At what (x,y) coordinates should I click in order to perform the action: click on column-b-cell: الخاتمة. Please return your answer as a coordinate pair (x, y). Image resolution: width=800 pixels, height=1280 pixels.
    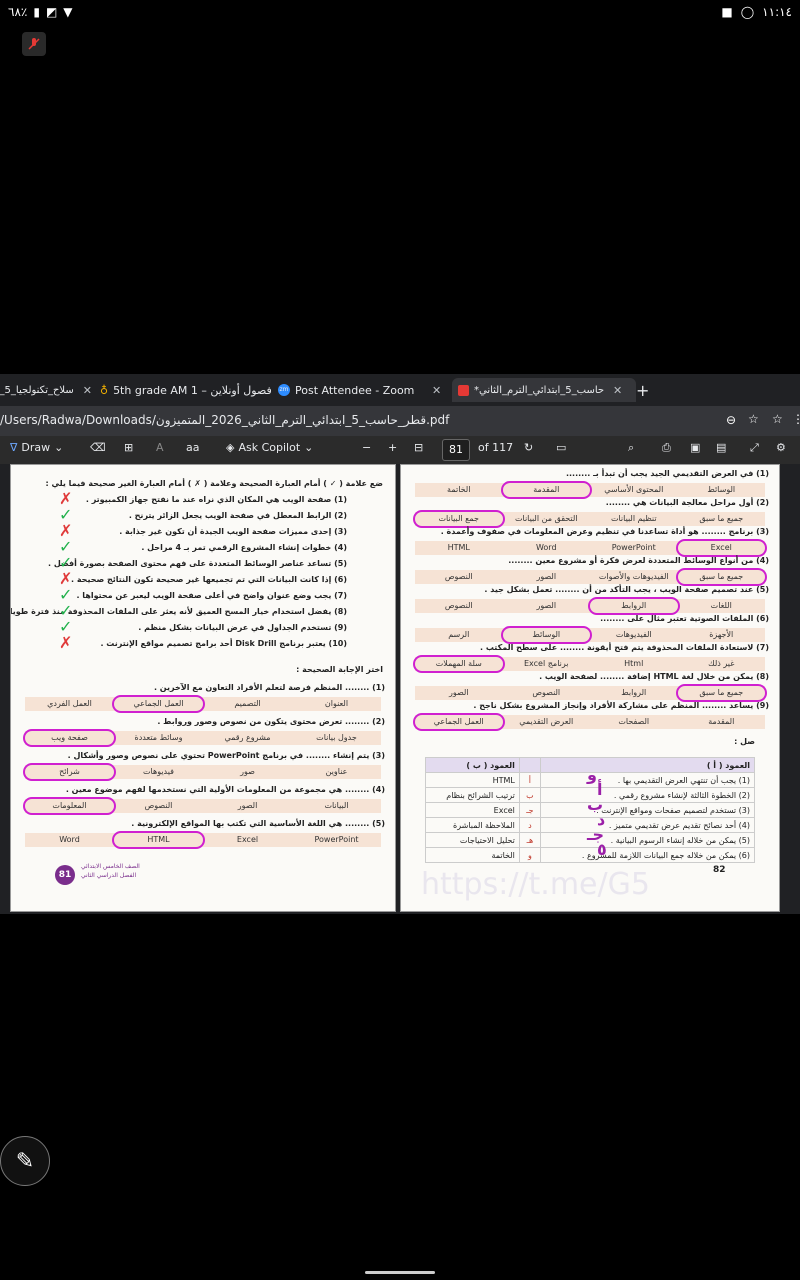
    Looking at the image, I should click on (472, 855).